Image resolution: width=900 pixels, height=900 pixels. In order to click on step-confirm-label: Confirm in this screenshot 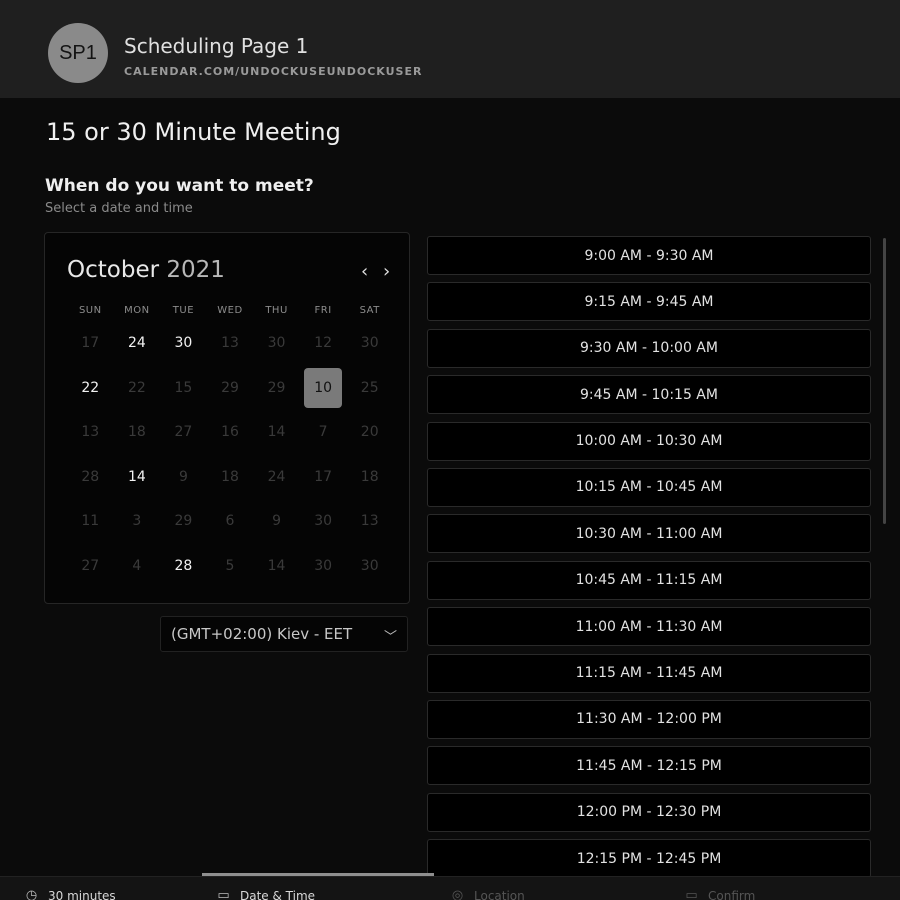, I will do `click(732, 894)`.